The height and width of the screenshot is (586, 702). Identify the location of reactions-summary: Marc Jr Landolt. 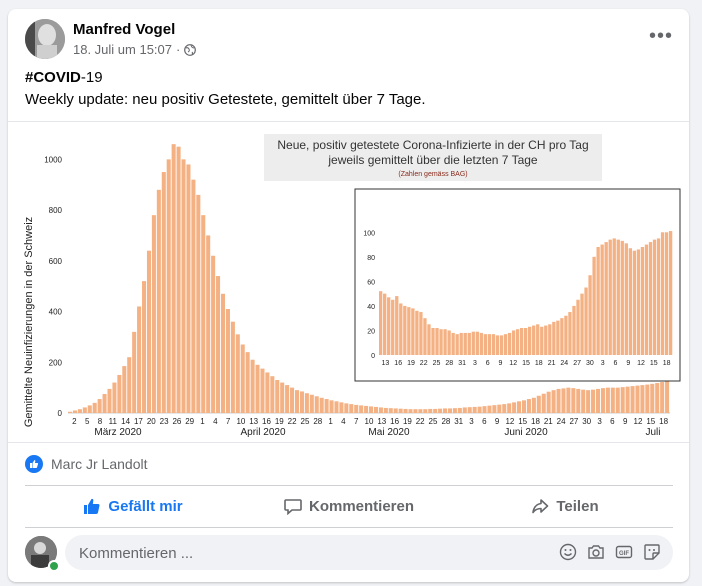
(86, 464).